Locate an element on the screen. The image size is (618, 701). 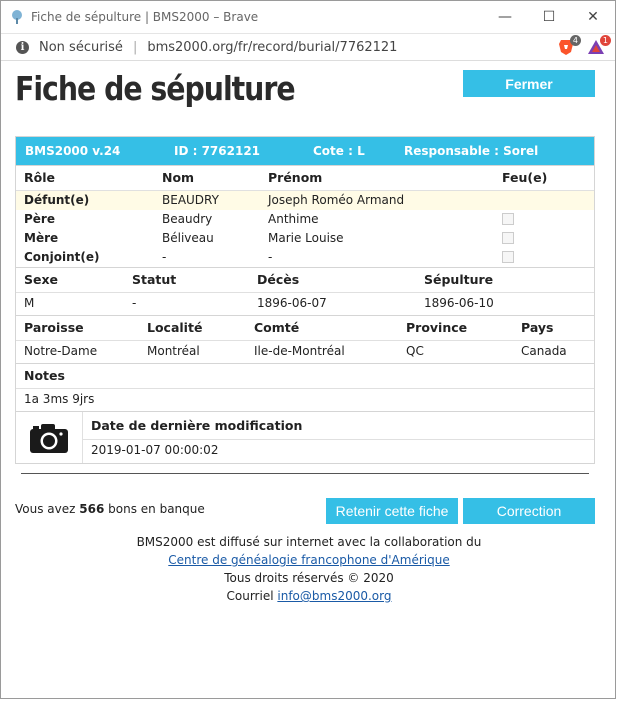
sexe-value: M is located at coordinates (29, 303).